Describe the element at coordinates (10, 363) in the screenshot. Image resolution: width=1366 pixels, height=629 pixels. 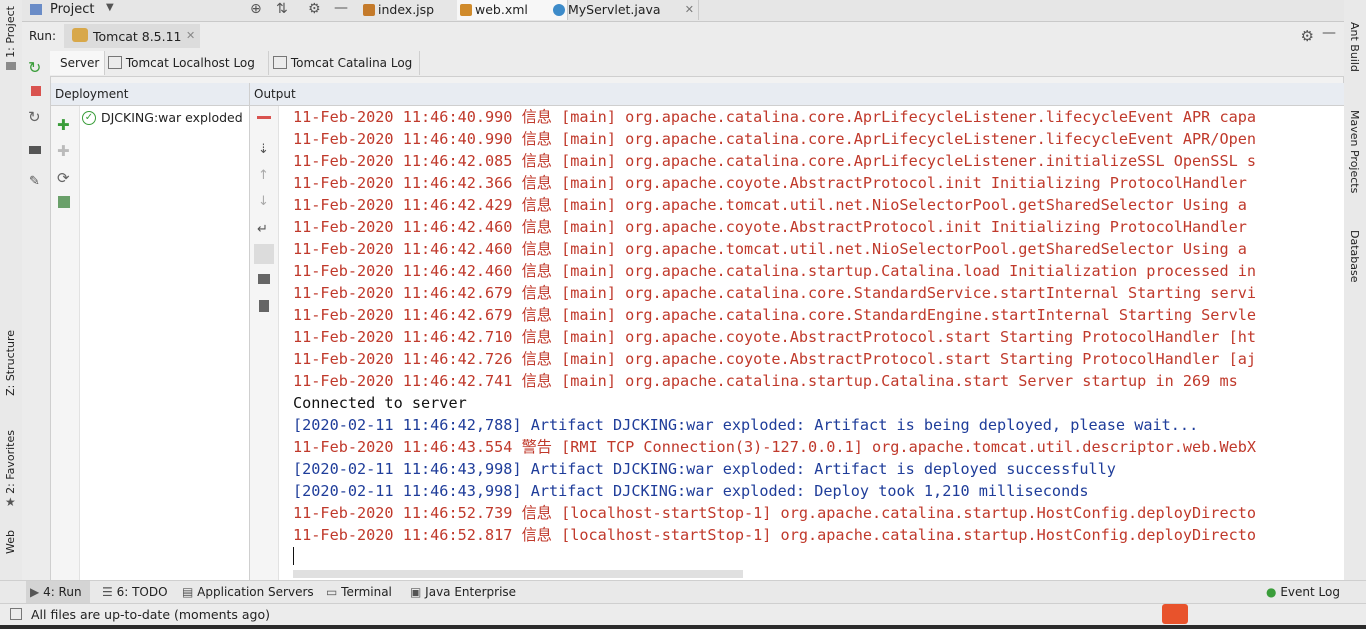
I see `structure-tool-button: Z: Structure` at that location.